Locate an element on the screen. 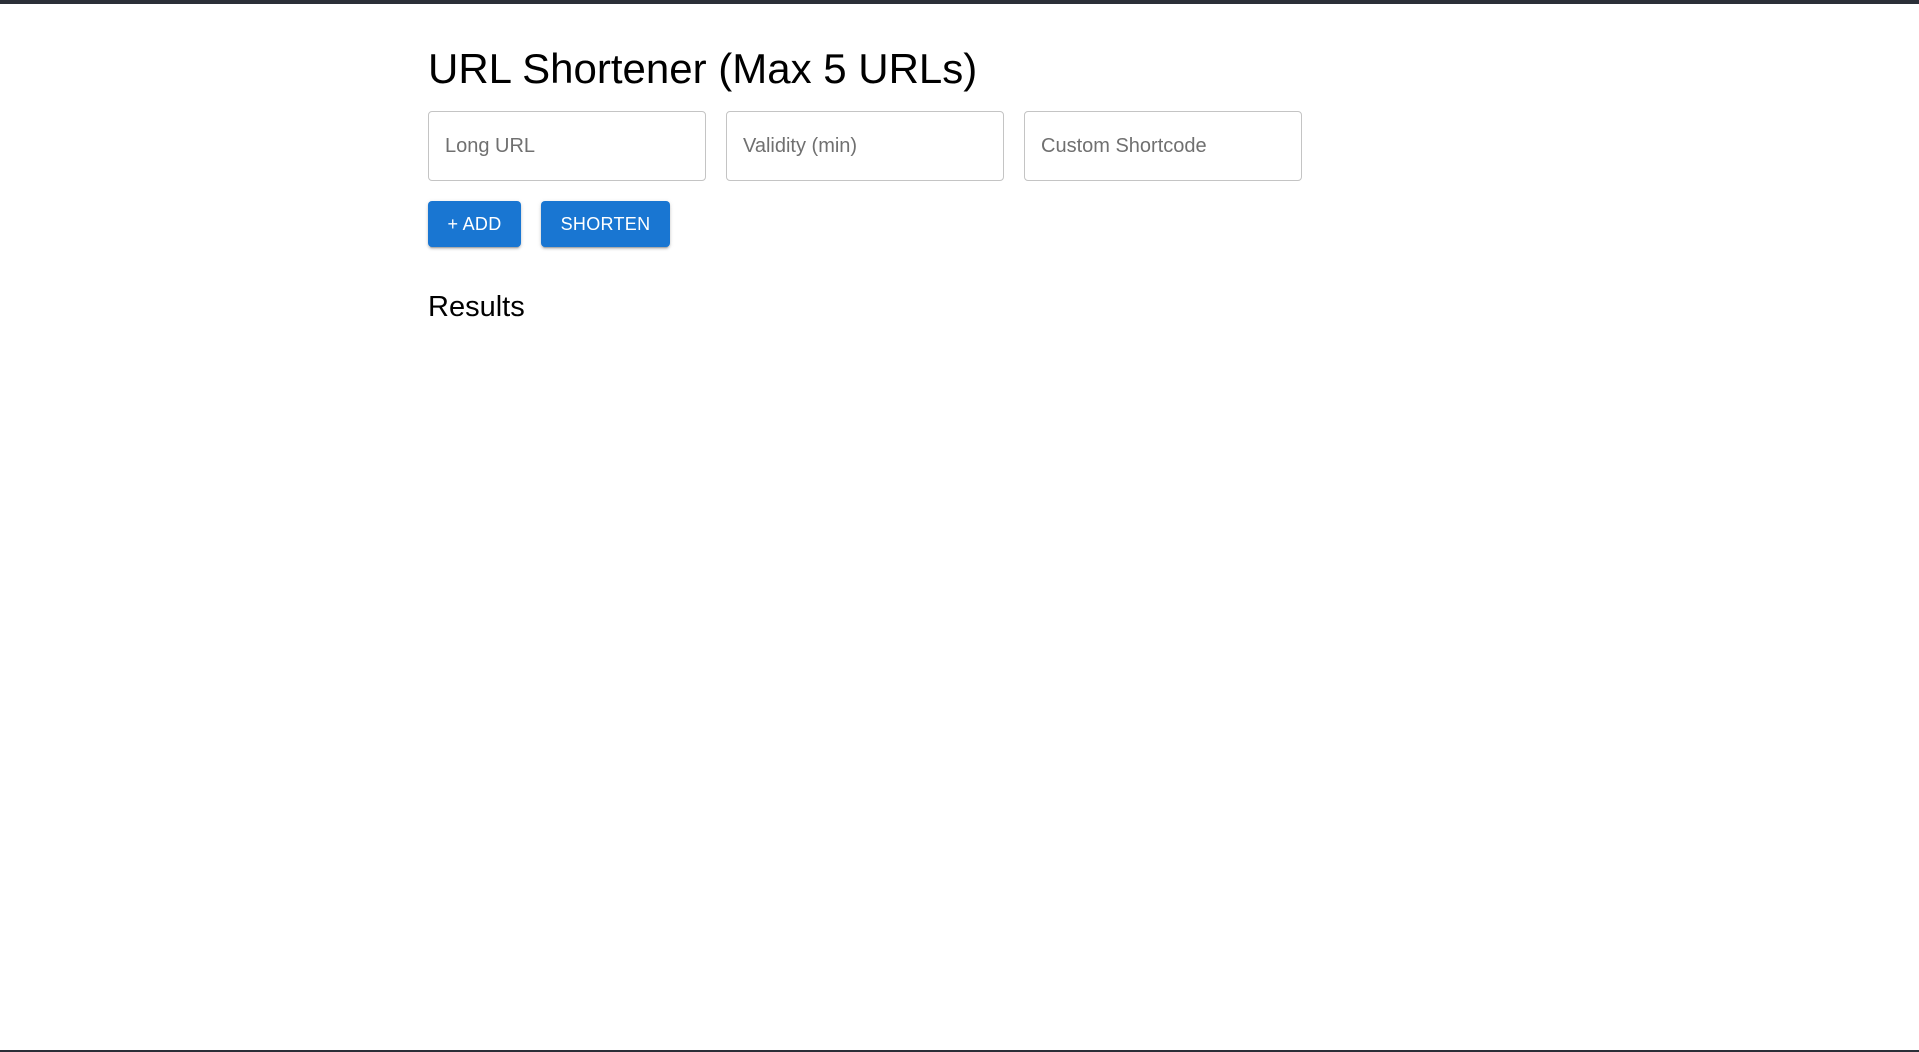  results-heading: Results is located at coordinates (476, 307).